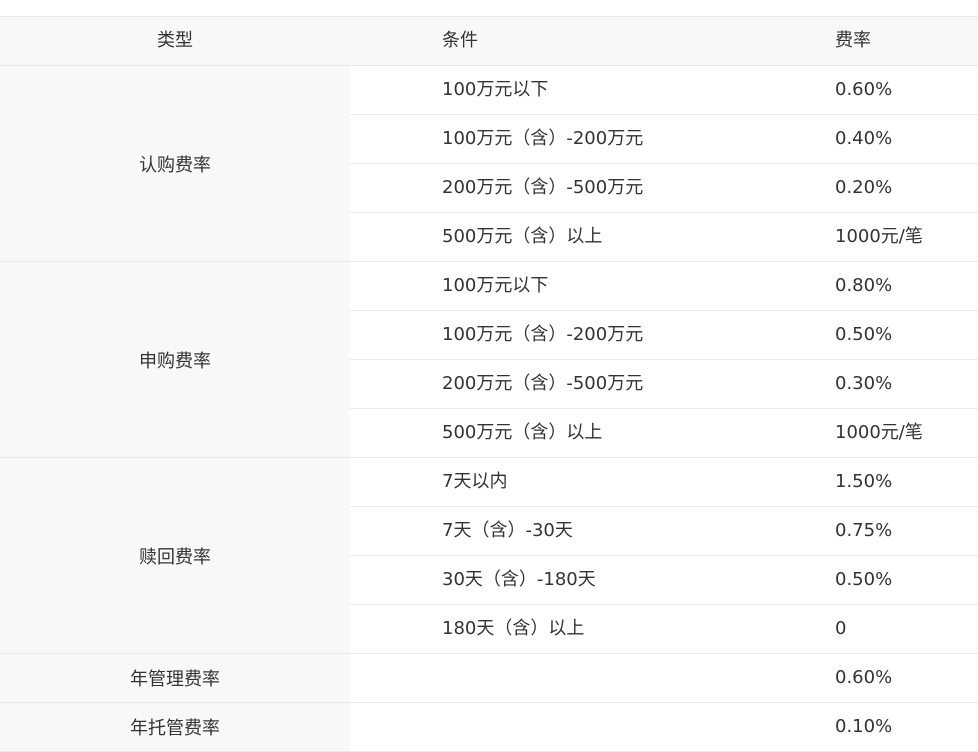 The height and width of the screenshot is (752, 978). Describe the element at coordinates (864, 530) in the screenshot. I see `rate-cell: 0.75%` at that location.